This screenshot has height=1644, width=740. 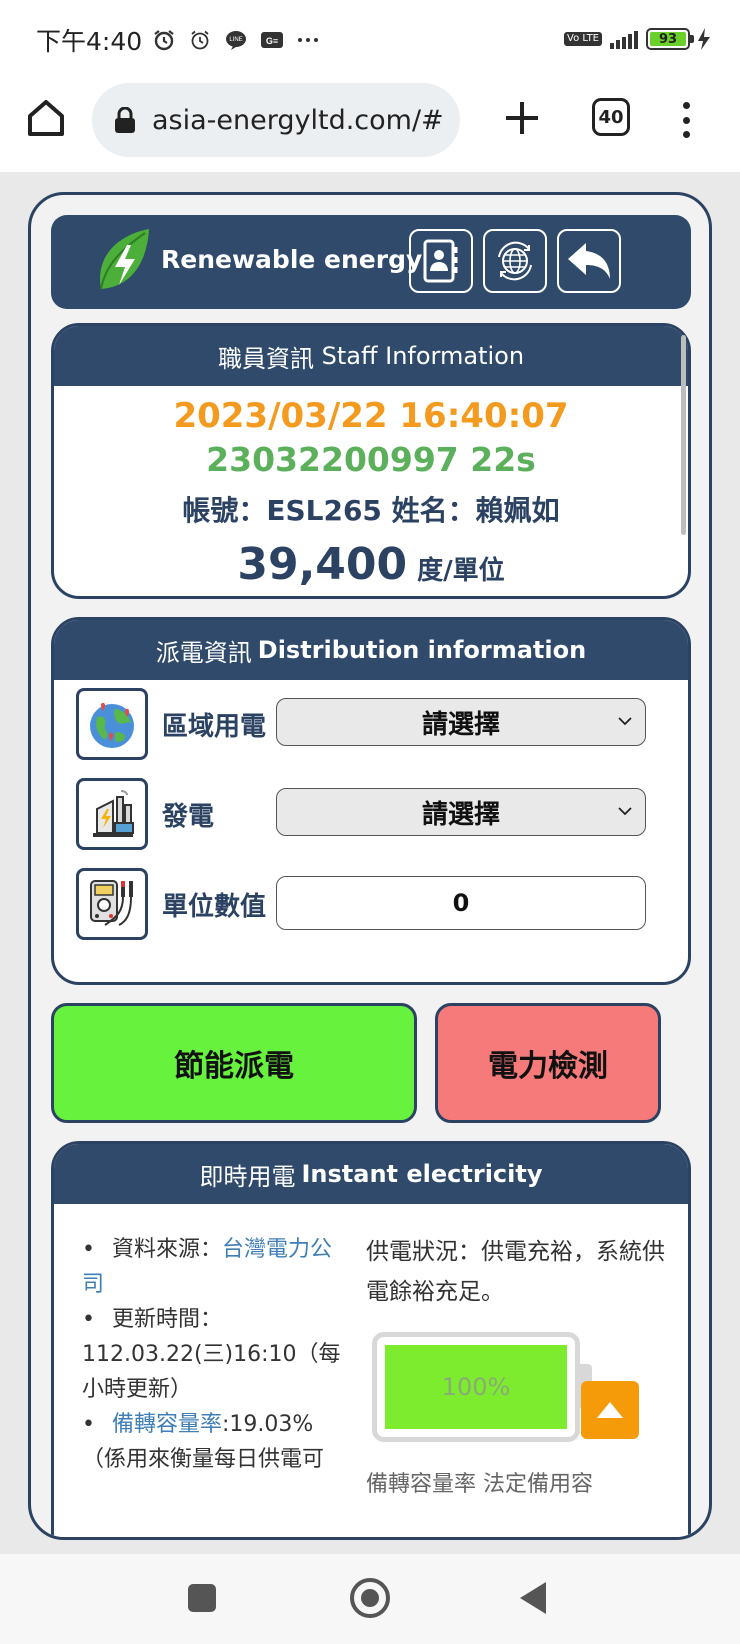 I want to click on energy-dispatch-label: 節能派電, so click(x=234, y=1066).